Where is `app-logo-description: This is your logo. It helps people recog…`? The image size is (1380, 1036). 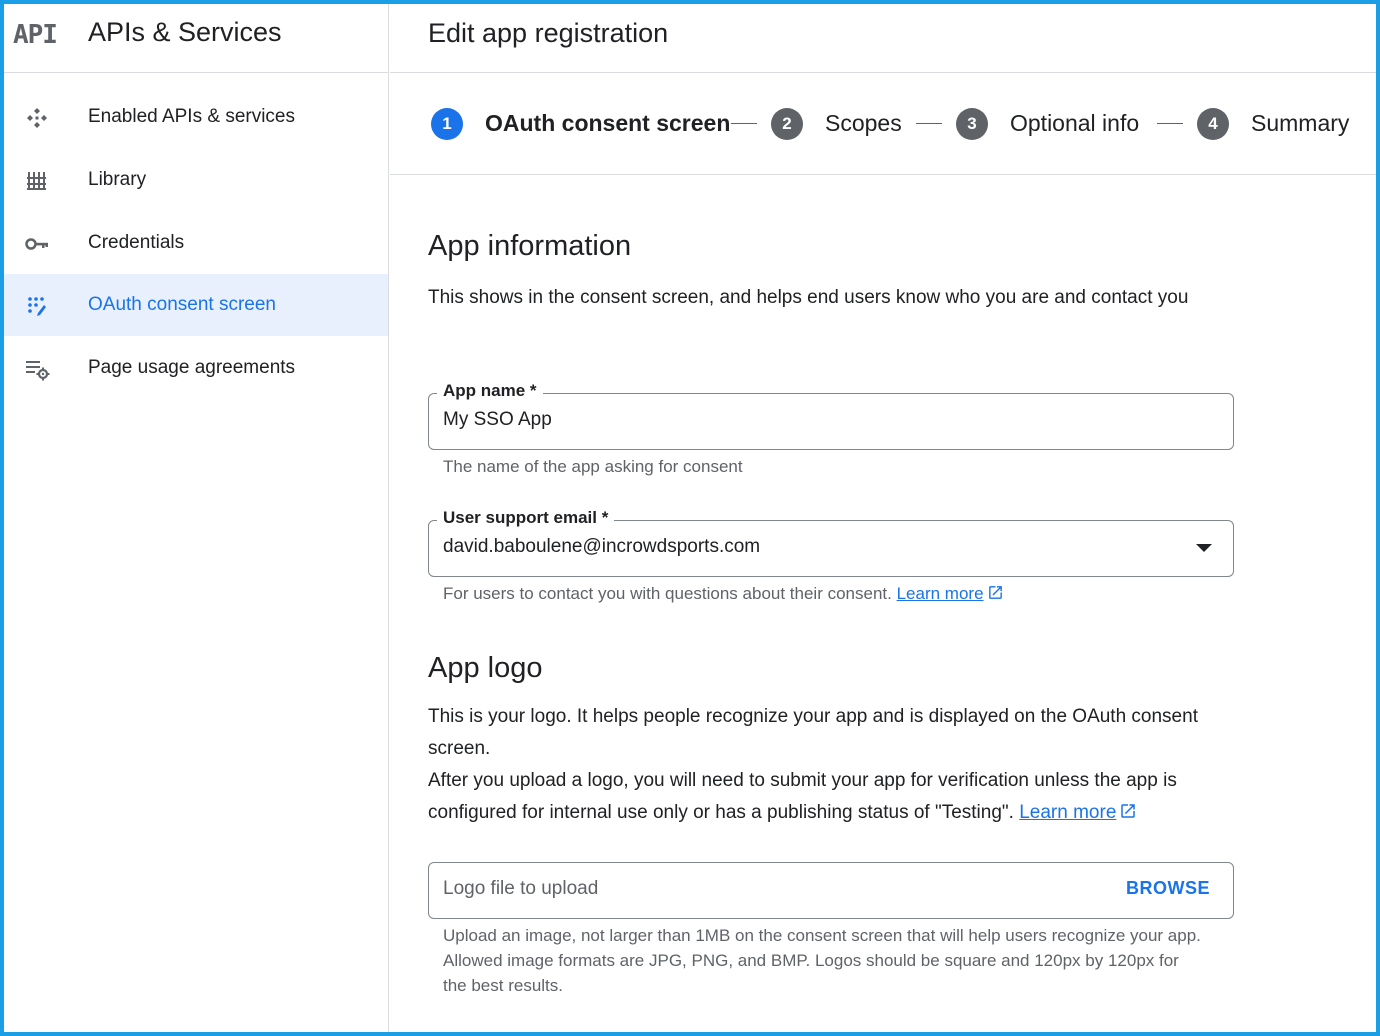 app-logo-description: This is your logo. It helps people recog… is located at coordinates (828, 765).